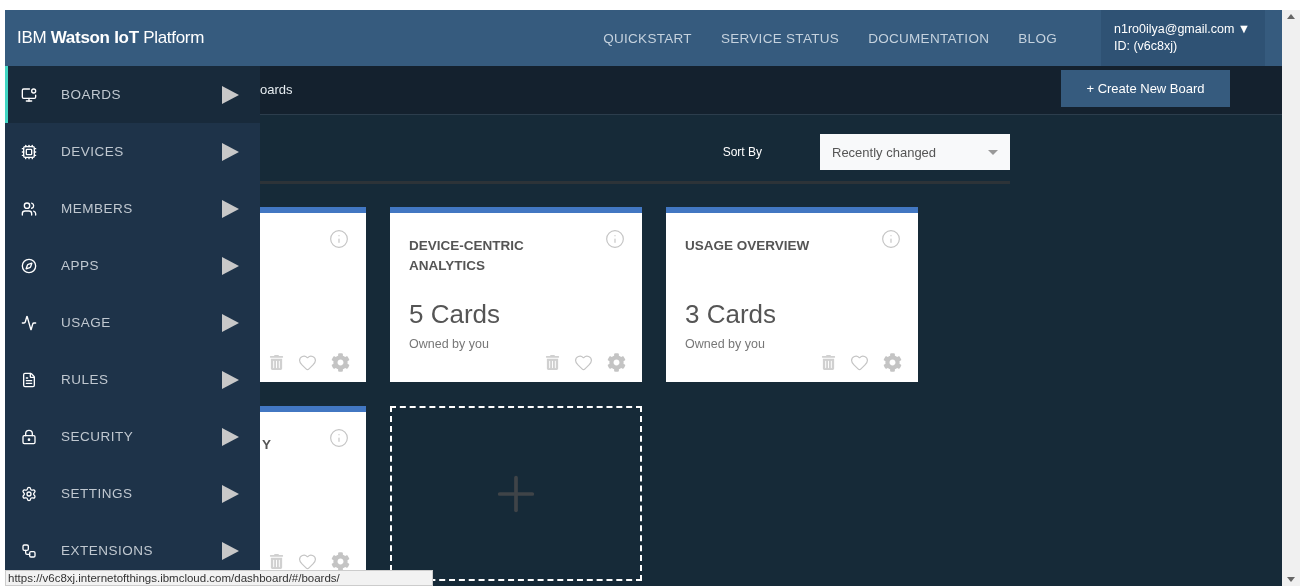  What do you see at coordinates (742, 152) in the screenshot?
I see `sort-label: Sort By` at bounding box center [742, 152].